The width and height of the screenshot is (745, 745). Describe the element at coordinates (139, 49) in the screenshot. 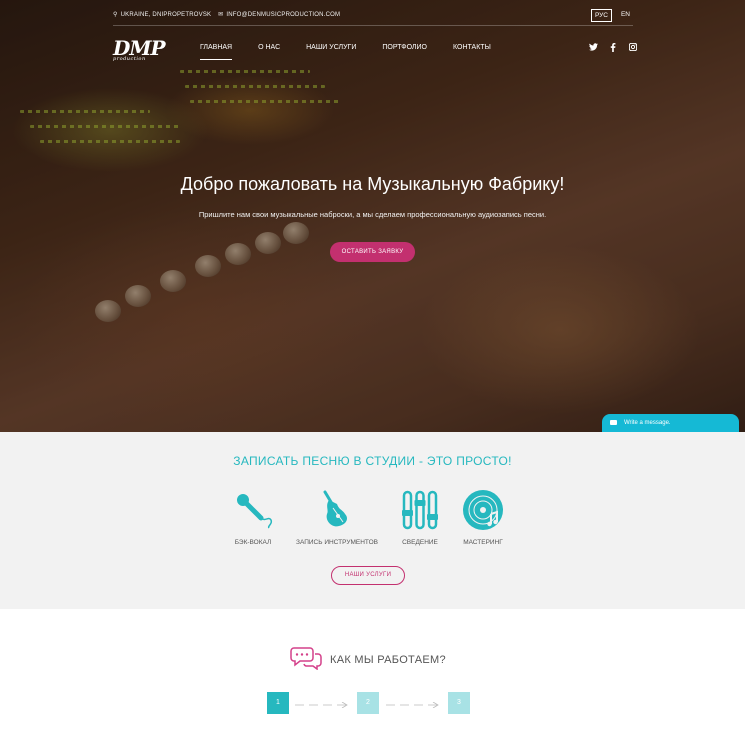

I see `logo: DMP production` at that location.